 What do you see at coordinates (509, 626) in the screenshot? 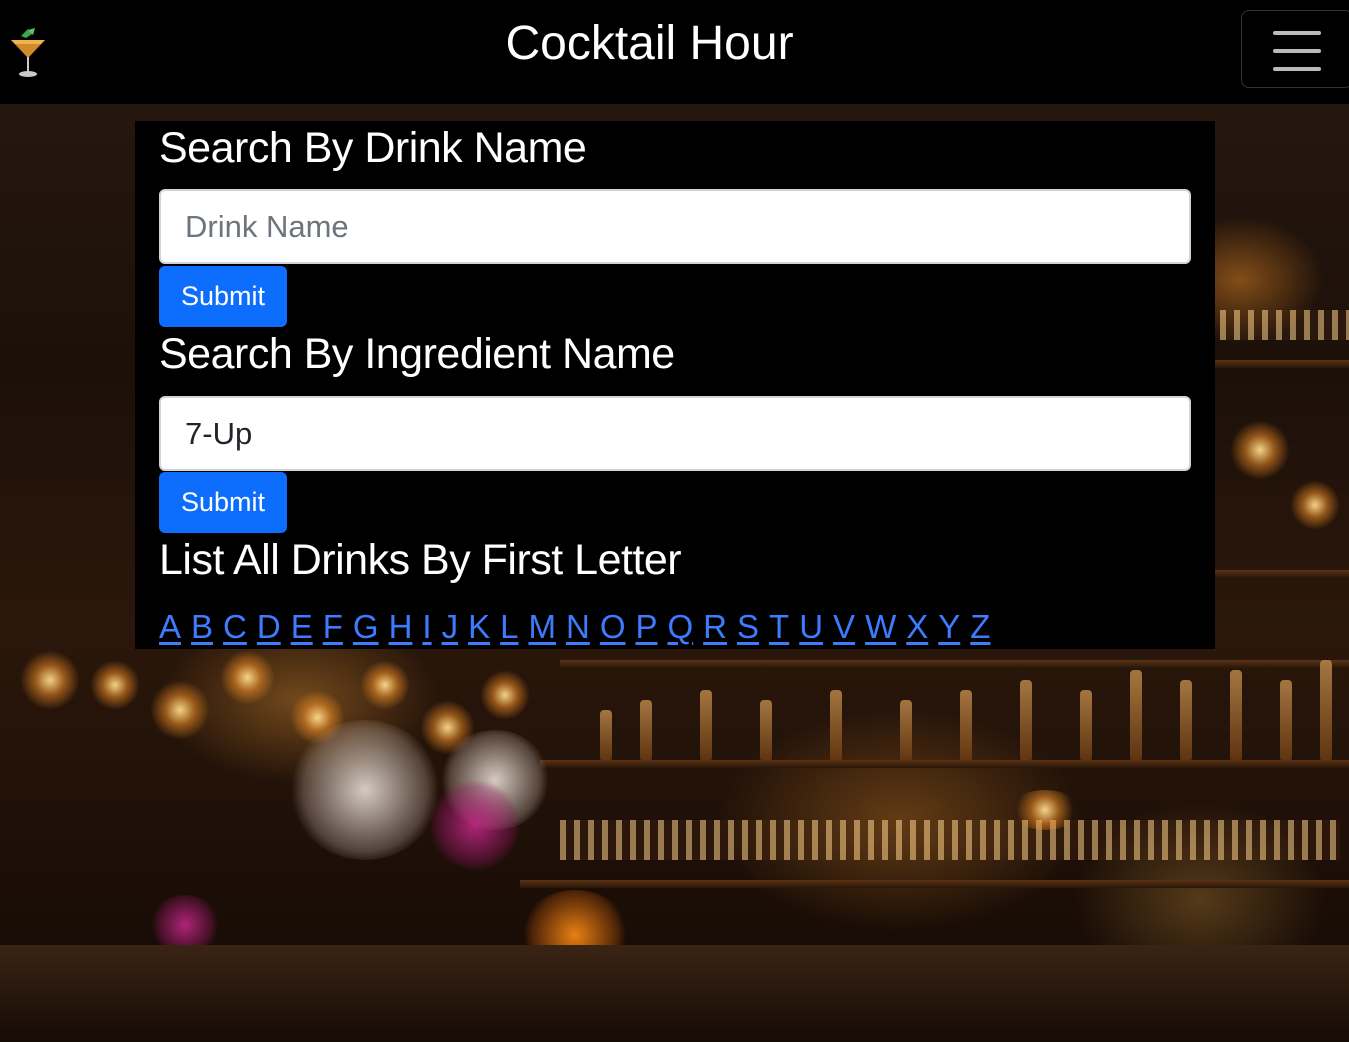
I see `letter-link: L` at bounding box center [509, 626].